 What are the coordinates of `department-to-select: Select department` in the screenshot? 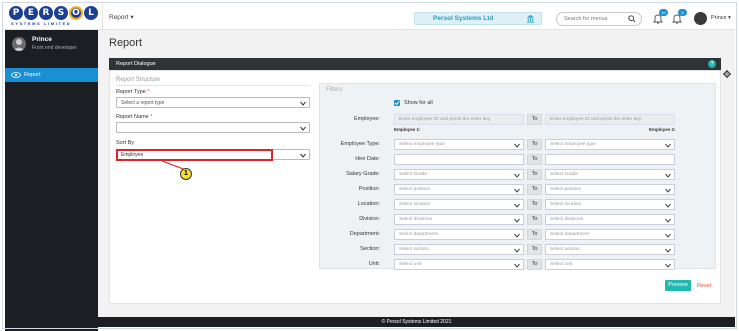 It's located at (610, 234).